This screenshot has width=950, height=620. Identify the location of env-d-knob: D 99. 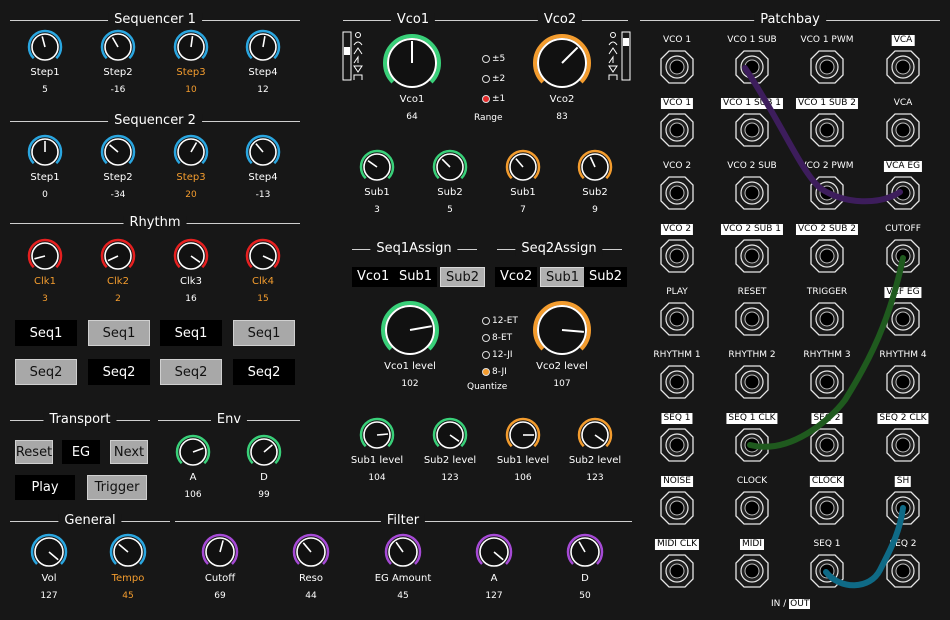
(264, 467).